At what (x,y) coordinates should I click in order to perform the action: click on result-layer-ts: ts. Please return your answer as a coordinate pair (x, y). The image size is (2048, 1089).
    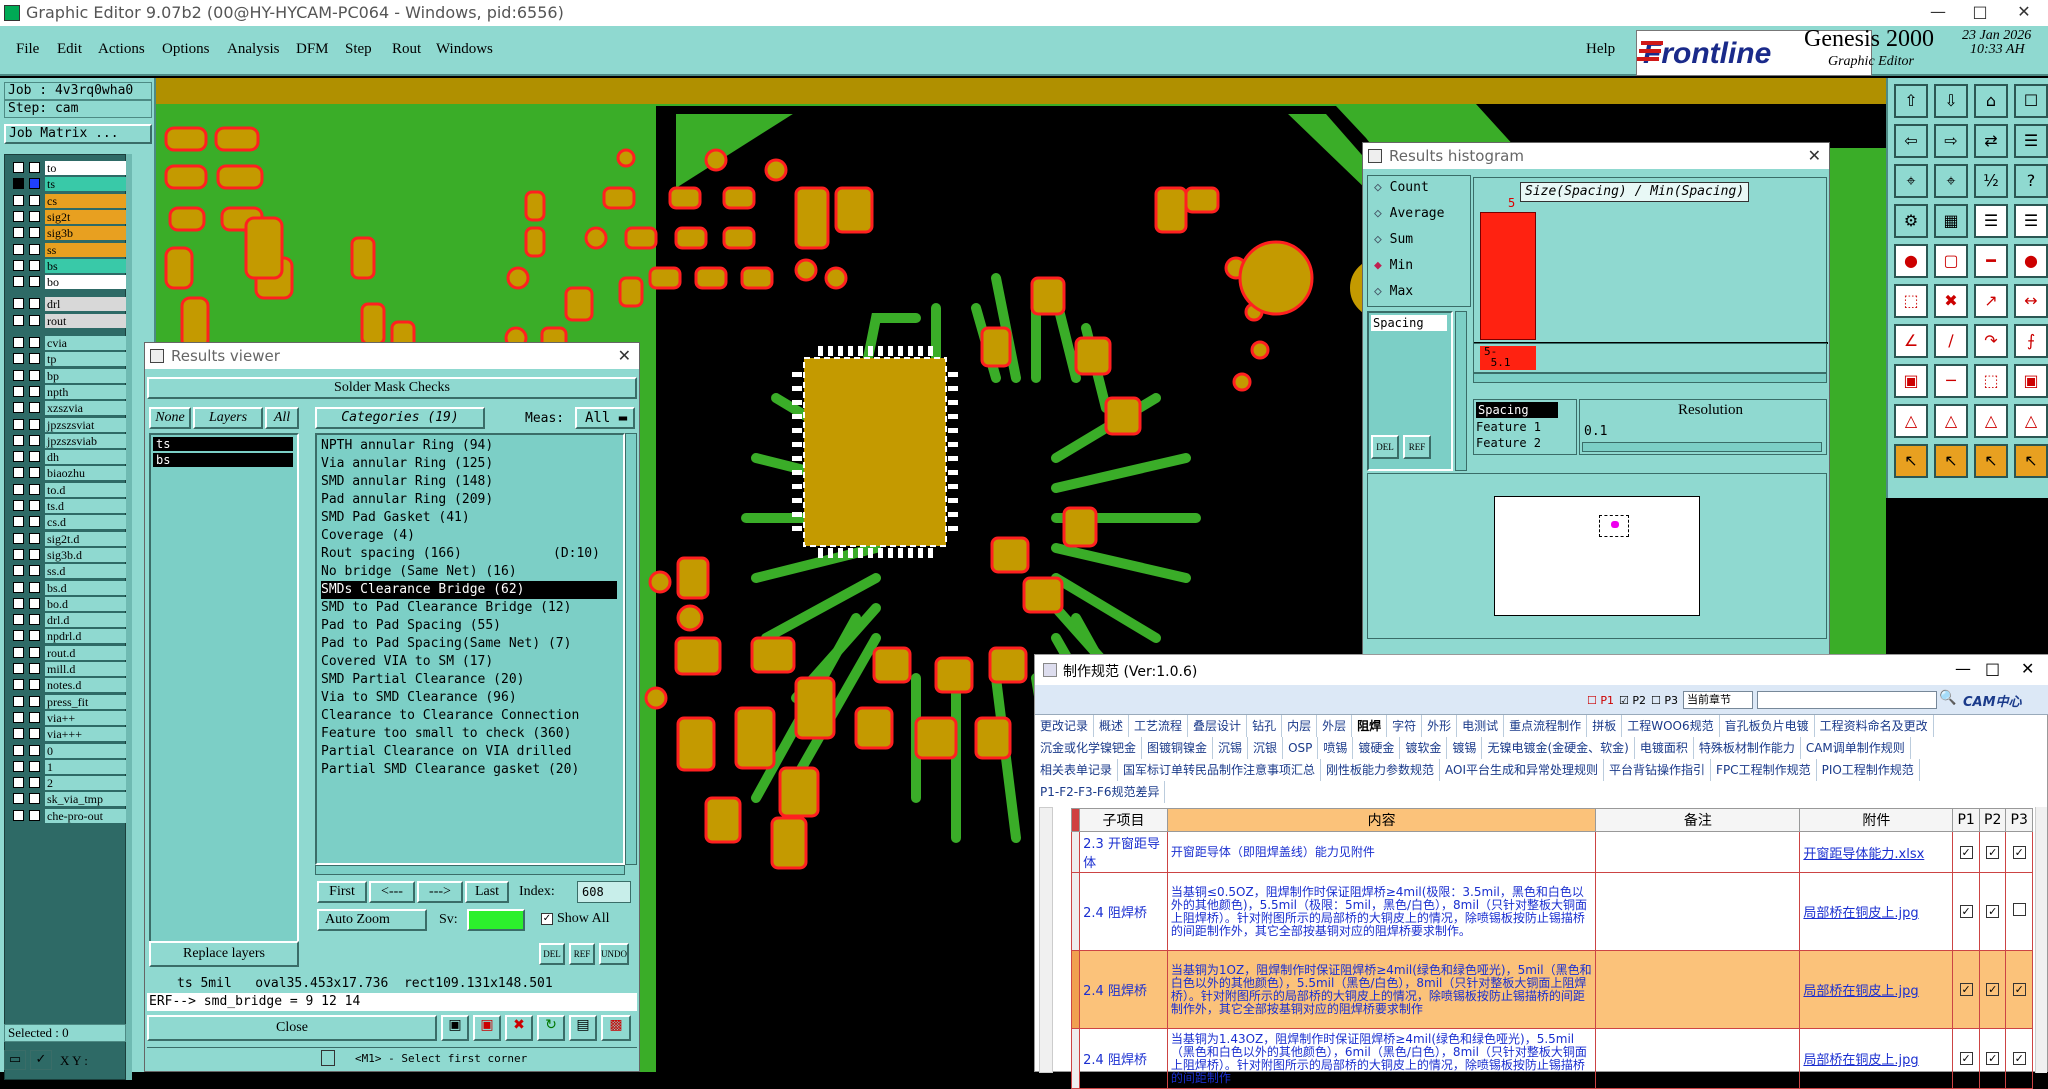
    Looking at the image, I should click on (223, 444).